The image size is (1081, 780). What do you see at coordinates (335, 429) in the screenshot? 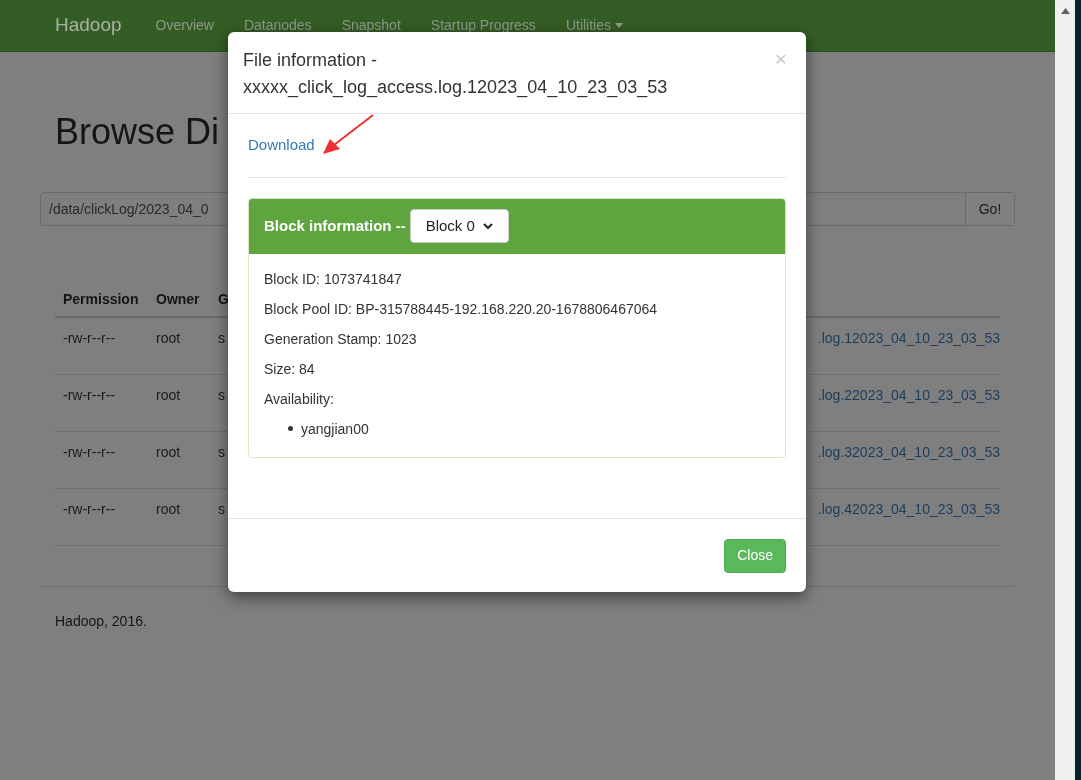
I see `datanode-name: yangjian00` at bounding box center [335, 429].